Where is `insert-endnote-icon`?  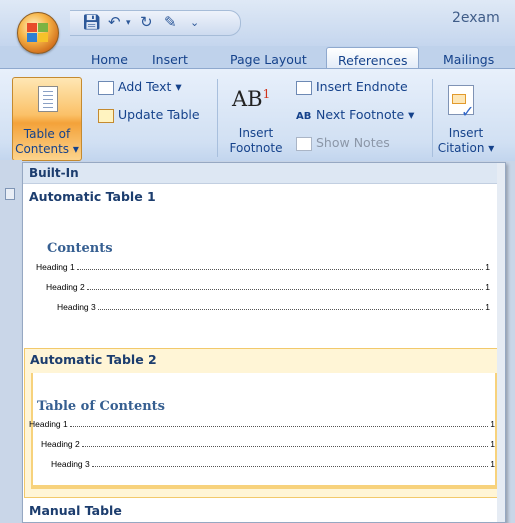
insert-endnote-icon is located at coordinates (304, 87).